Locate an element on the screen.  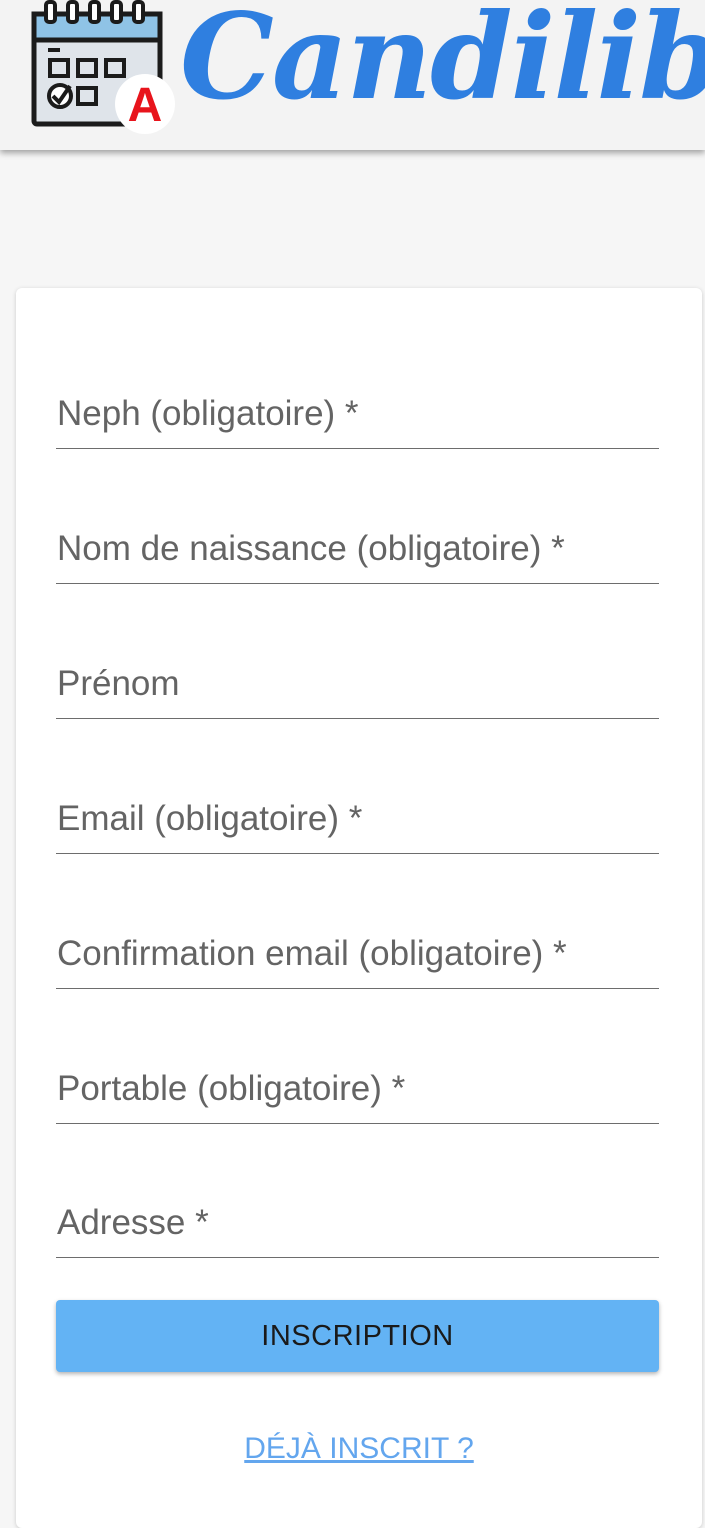
birth-name-field: Nom de naissance (obligatoire) * is located at coordinates (357, 551).